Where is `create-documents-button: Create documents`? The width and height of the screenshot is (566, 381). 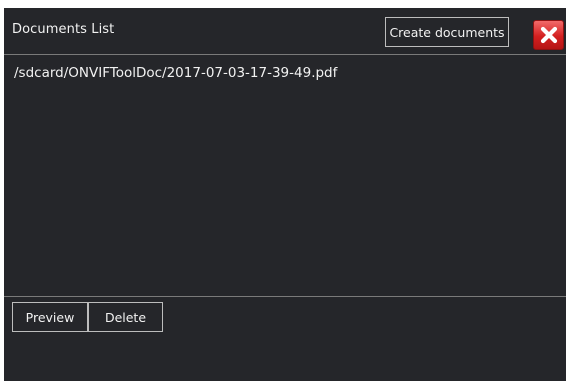
create-documents-button: Create documents is located at coordinates (447, 32).